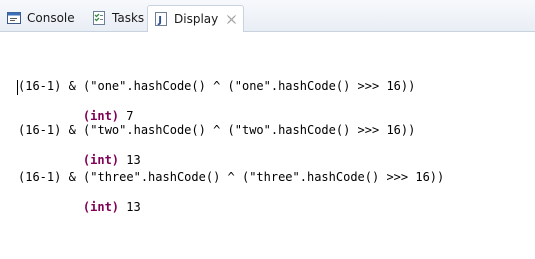  What do you see at coordinates (130, 116) in the screenshot?
I see `result-value: 7` at bounding box center [130, 116].